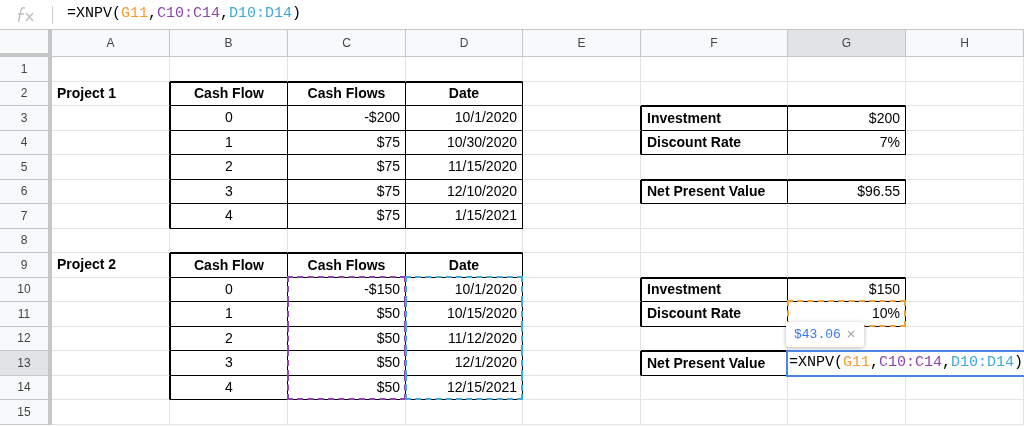 This screenshot has width=1024, height=426. Describe the element at coordinates (464, 142) in the screenshot. I see `table-cell: 10/30/2020` at that location.